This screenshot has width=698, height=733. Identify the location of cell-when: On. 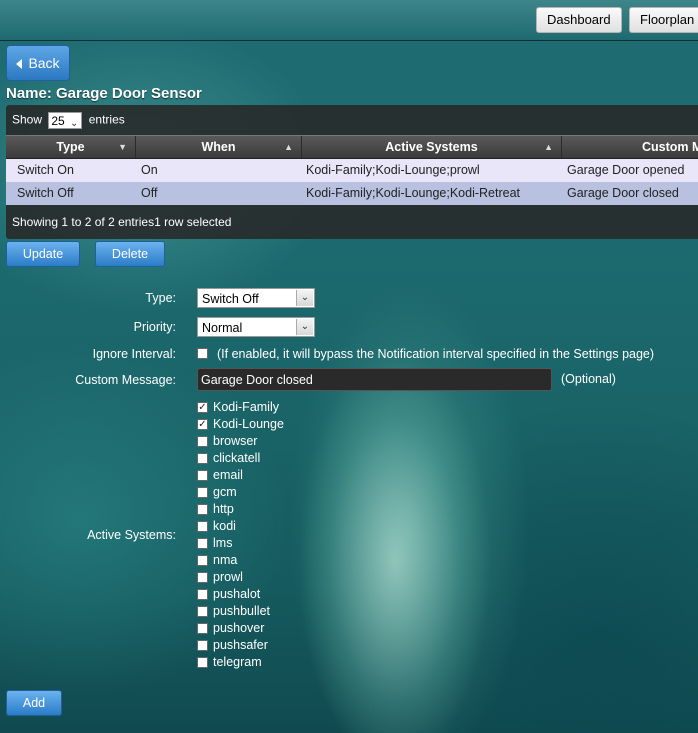
(149, 170).